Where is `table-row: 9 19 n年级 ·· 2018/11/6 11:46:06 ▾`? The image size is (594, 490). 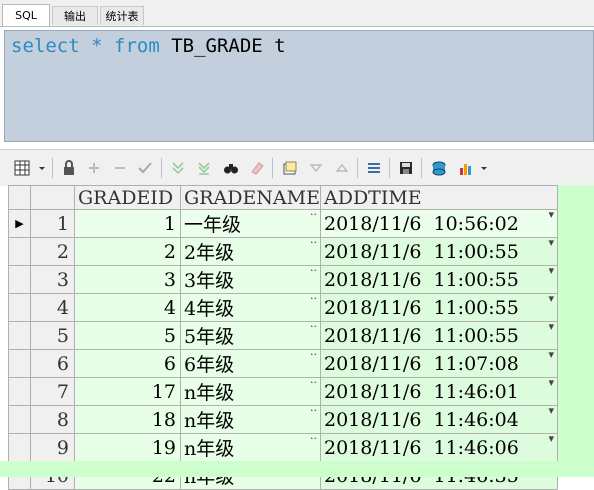 table-row: 9 19 n年级 ·· 2018/11/6 11:46:06 ▾ is located at coordinates (283, 447).